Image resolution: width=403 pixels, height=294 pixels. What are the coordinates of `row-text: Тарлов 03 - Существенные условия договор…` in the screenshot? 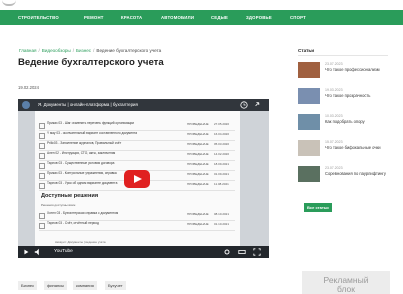 It's located at (81, 163).